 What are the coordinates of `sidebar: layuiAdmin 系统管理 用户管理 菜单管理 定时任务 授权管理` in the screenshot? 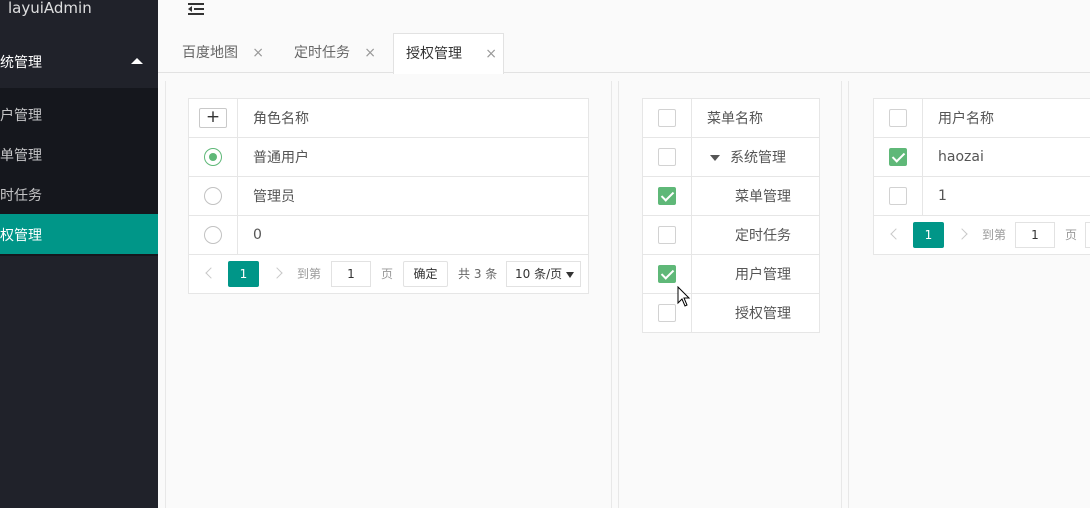 It's located at (79, 254).